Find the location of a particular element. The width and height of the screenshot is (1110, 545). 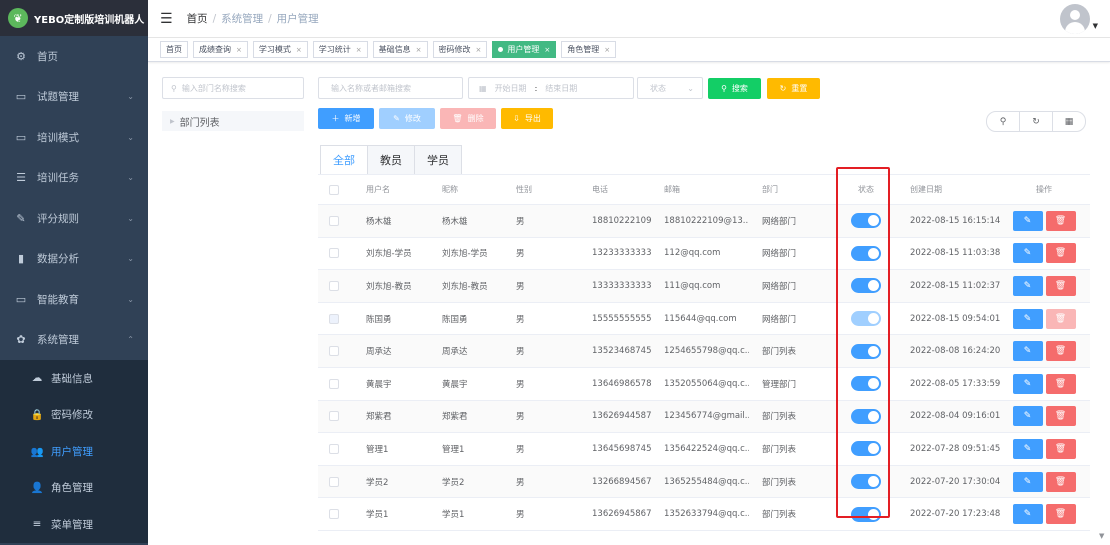

tag-item: 角色管理 × is located at coordinates (589, 49).